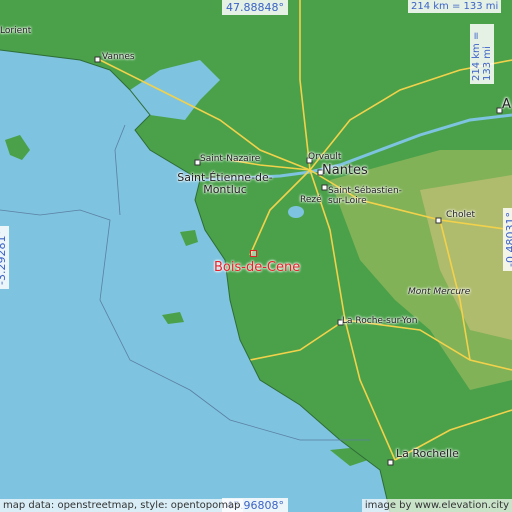  I want to click on scale-vertical-label: 214 km = 133 mi, so click(482, 54).